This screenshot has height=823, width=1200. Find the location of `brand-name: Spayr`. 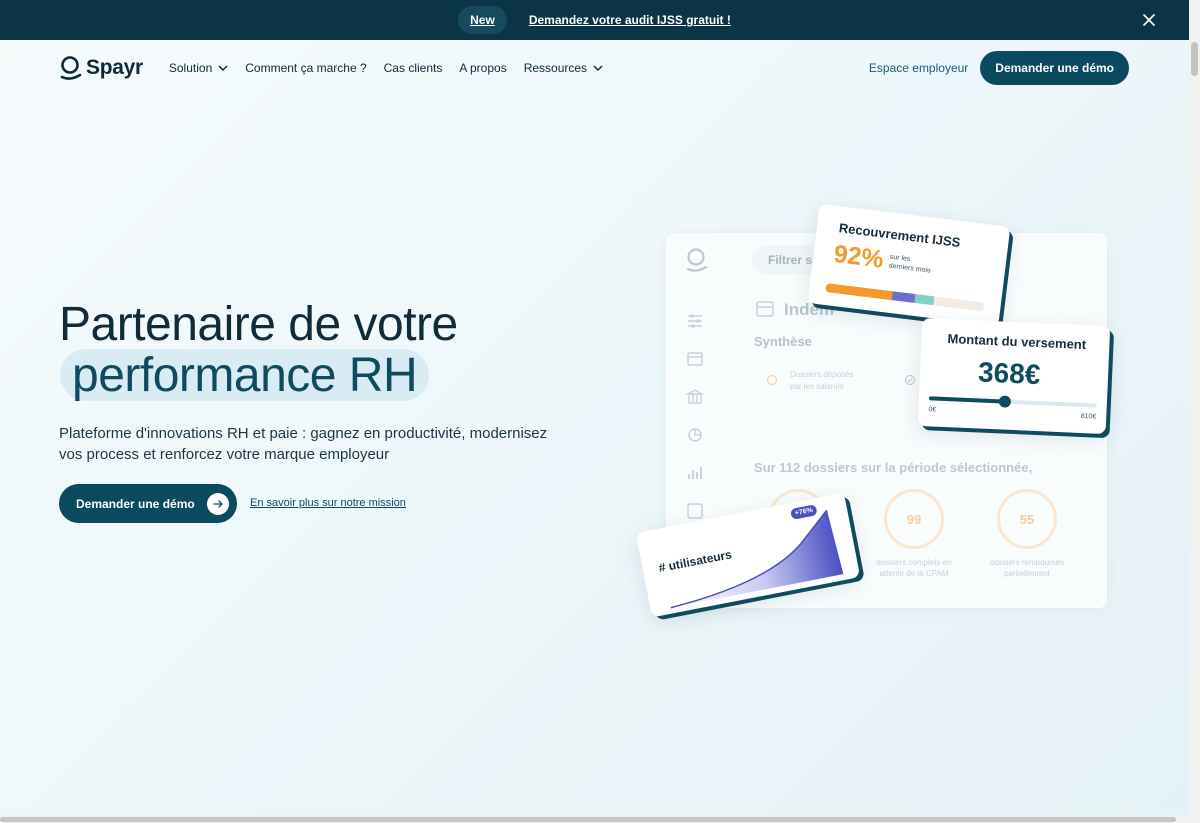

brand-name: Spayr is located at coordinates (114, 67).